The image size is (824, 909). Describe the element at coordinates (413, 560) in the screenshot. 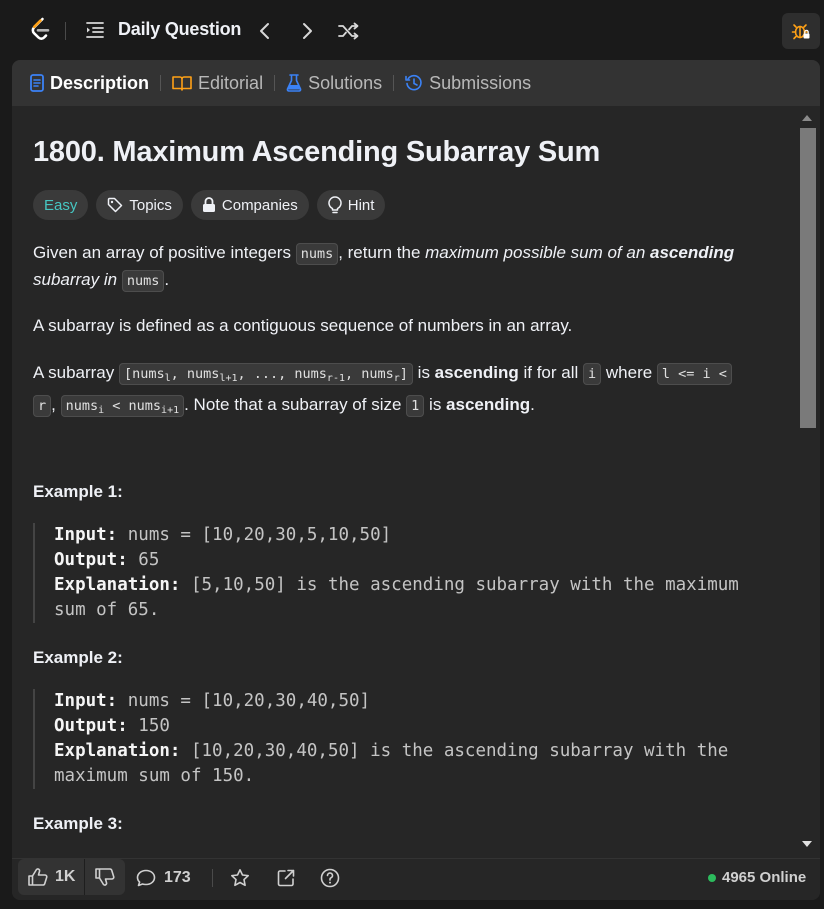

I see `example-output: Output: 65` at that location.